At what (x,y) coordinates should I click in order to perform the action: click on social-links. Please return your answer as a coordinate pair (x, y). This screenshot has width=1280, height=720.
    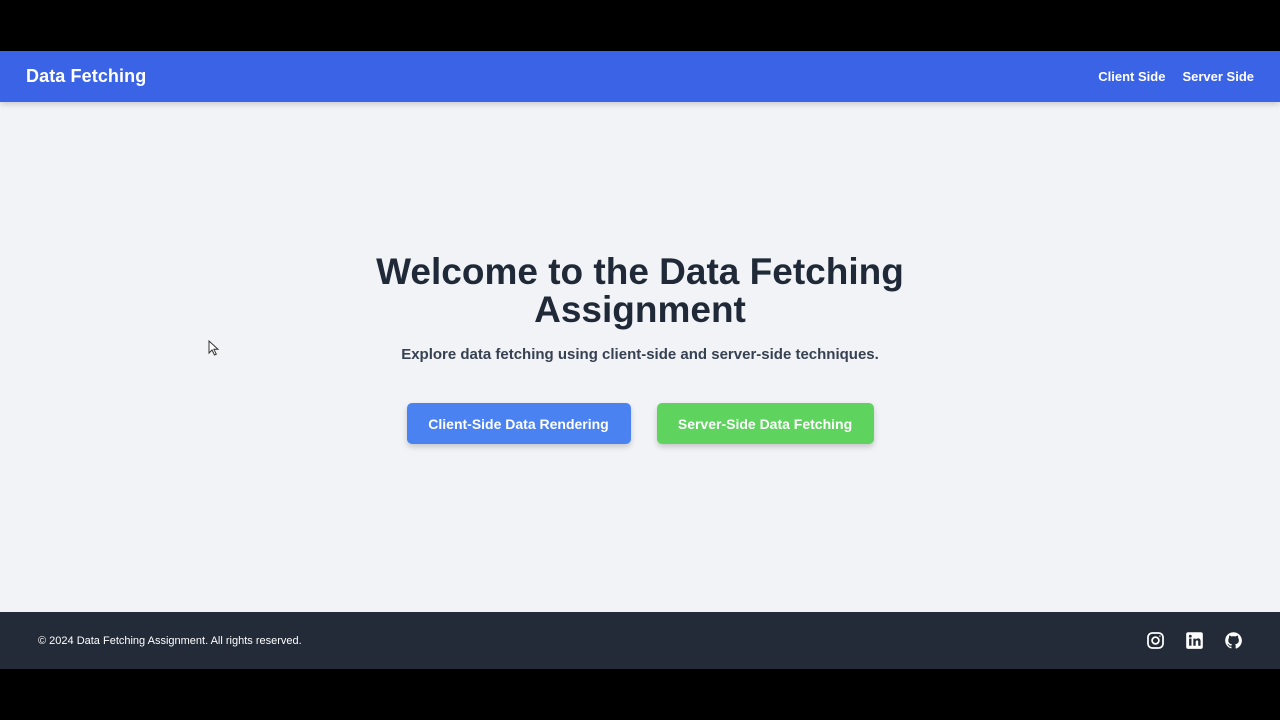
    Looking at the image, I should click on (1194, 640).